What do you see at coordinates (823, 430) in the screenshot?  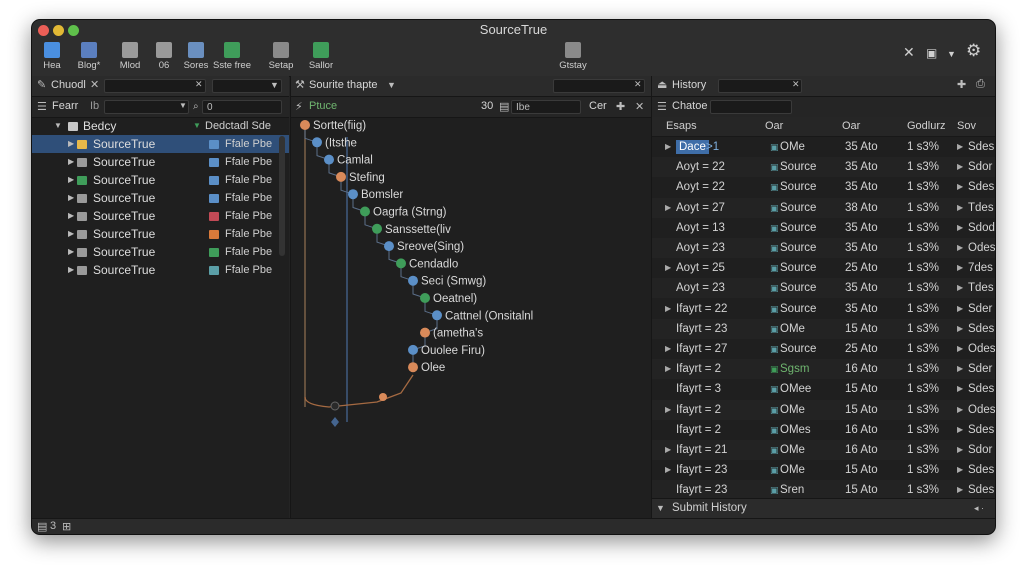 I see `history-row: Ifayrt = 2 ▣ OMes 16 Ato 1 s3% ▶ Sdes` at bounding box center [823, 430].